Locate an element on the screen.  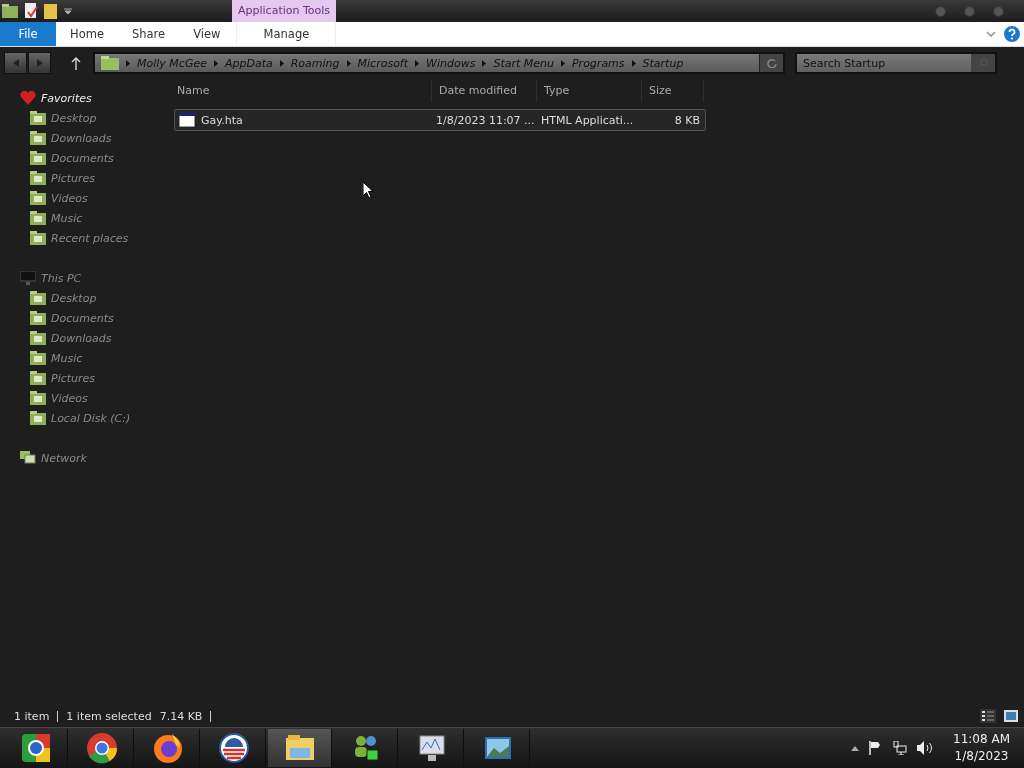
status-text: 7.14 KB is located at coordinates (181, 716).